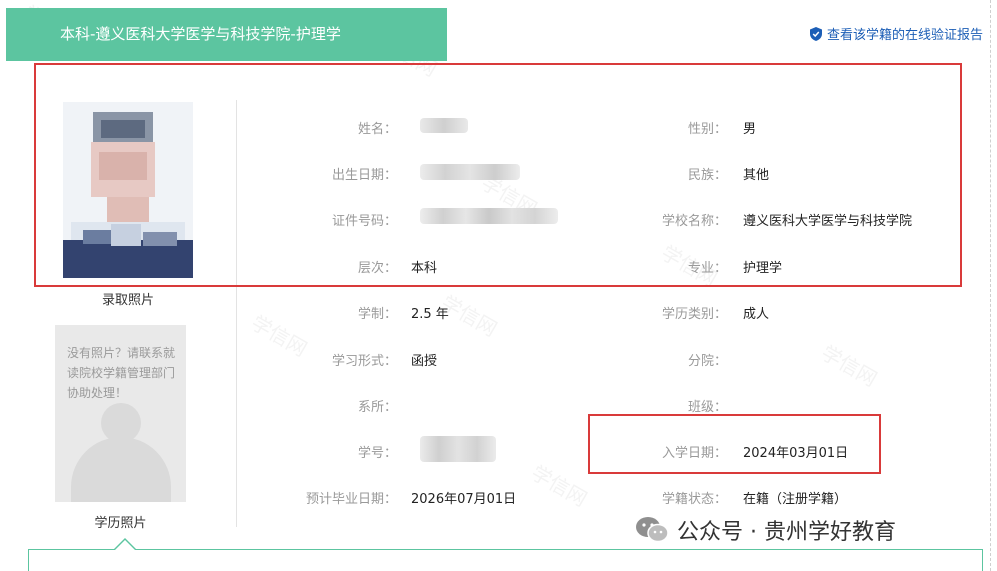 The width and height of the screenshot is (997, 571). Describe the element at coordinates (458, 449) in the screenshot. I see `student-number-redacted` at that location.